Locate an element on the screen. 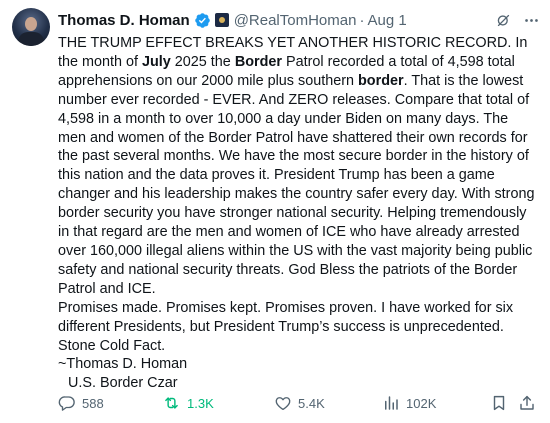 The image size is (550, 423). reply-count: 588 is located at coordinates (93, 403).